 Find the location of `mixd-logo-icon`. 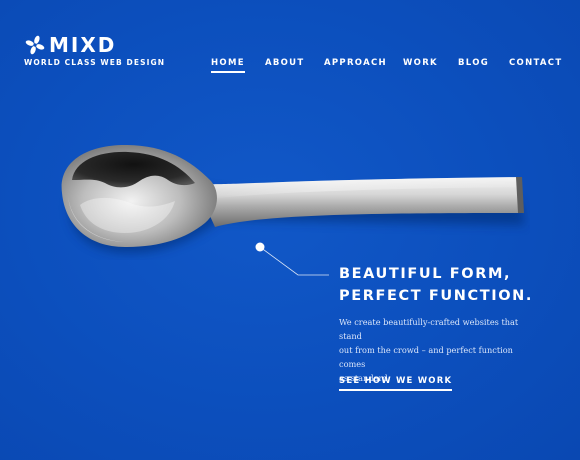

mixd-logo-icon is located at coordinates (35, 45).